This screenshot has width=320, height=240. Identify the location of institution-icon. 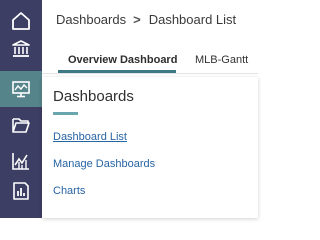
(21, 48).